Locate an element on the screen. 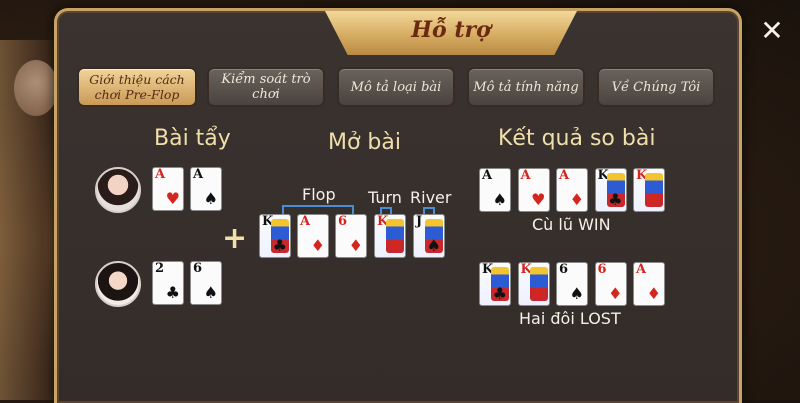 The width and height of the screenshot is (800, 403). card-rank: 2 is located at coordinates (160, 268).